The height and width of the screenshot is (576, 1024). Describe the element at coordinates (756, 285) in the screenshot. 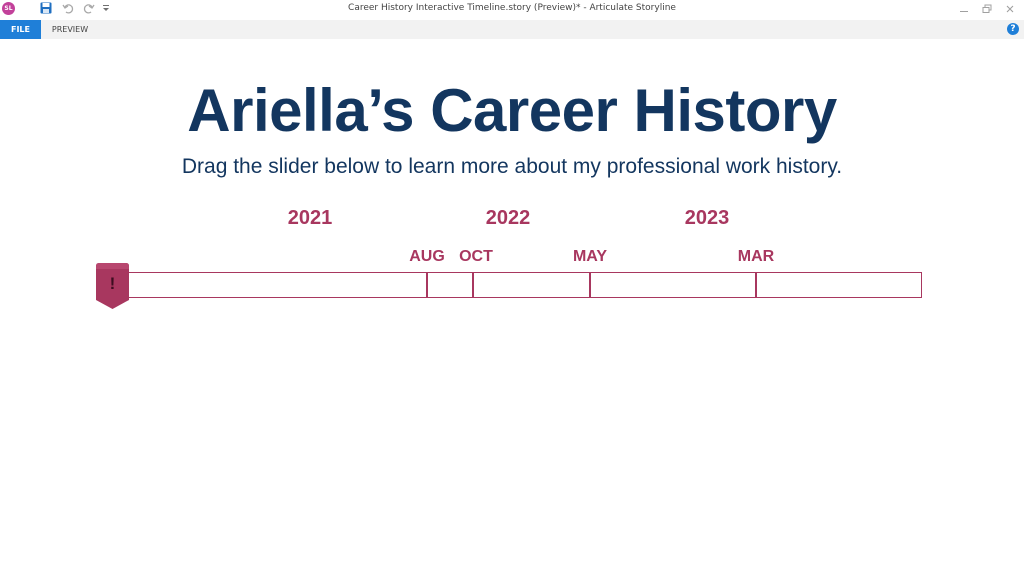

I see `timeline-tick-mar` at that location.